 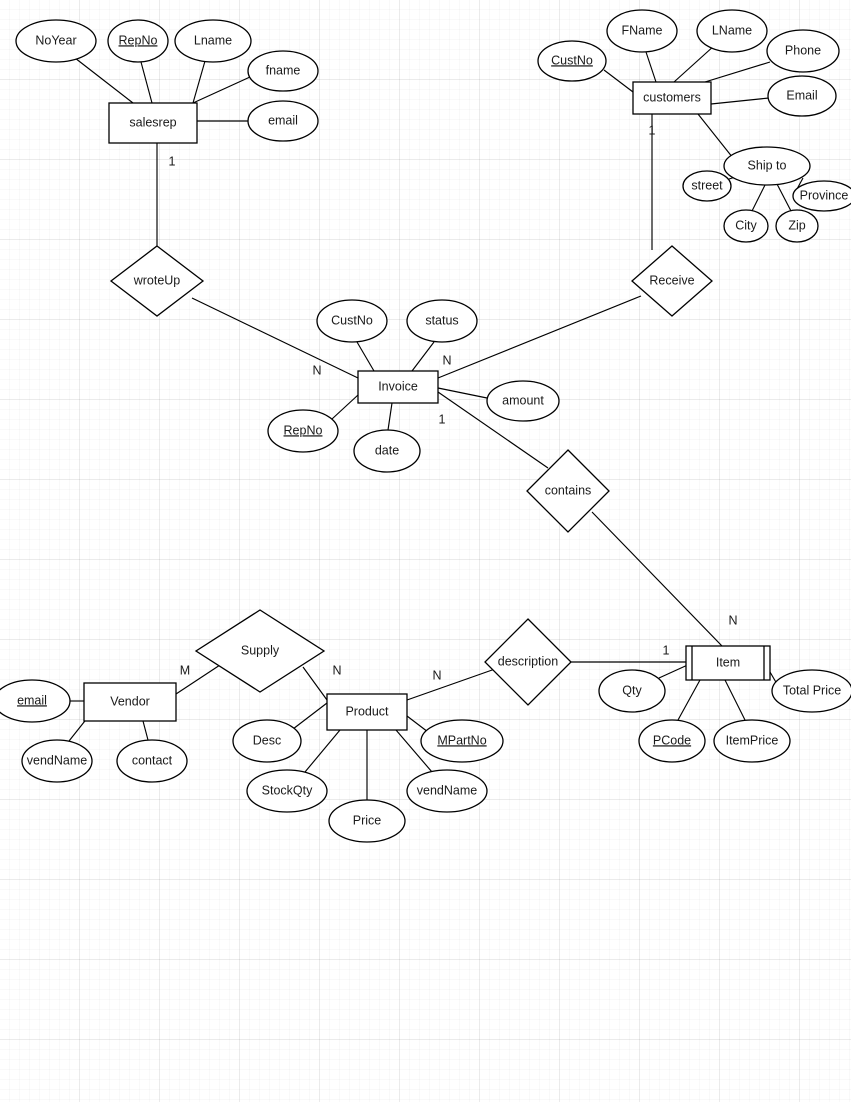 What do you see at coordinates (672, 740) in the screenshot?
I see `attribute-item-pcode-label: PCode` at bounding box center [672, 740].